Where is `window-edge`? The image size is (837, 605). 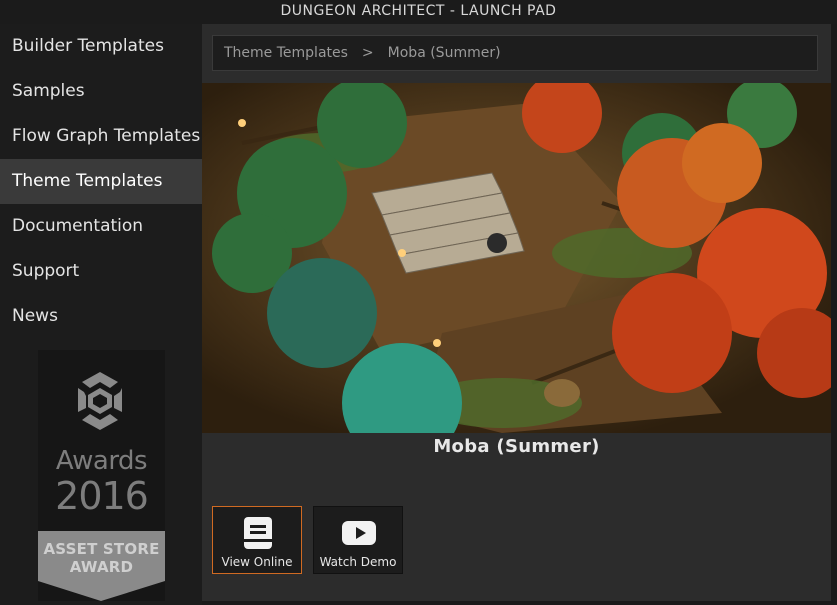 window-edge is located at coordinates (834, 314).